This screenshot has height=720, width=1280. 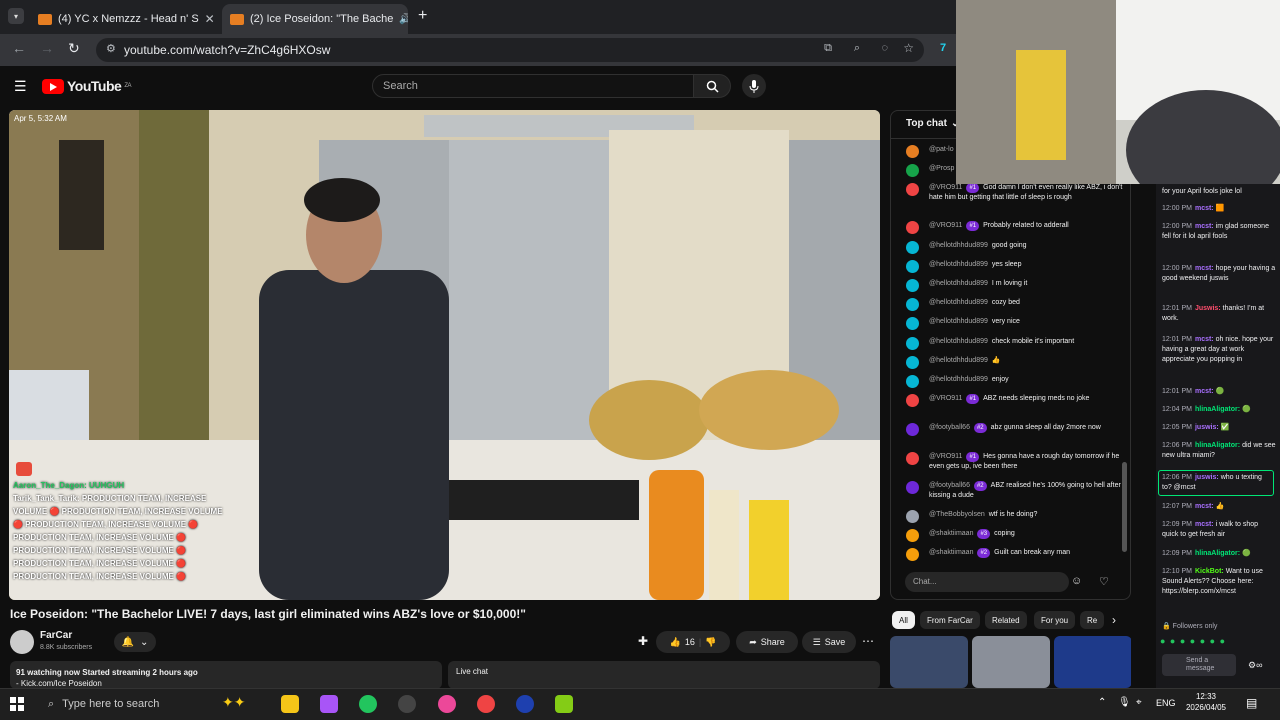 I want to click on save-button: ☰ Save, so click(x=829, y=642).